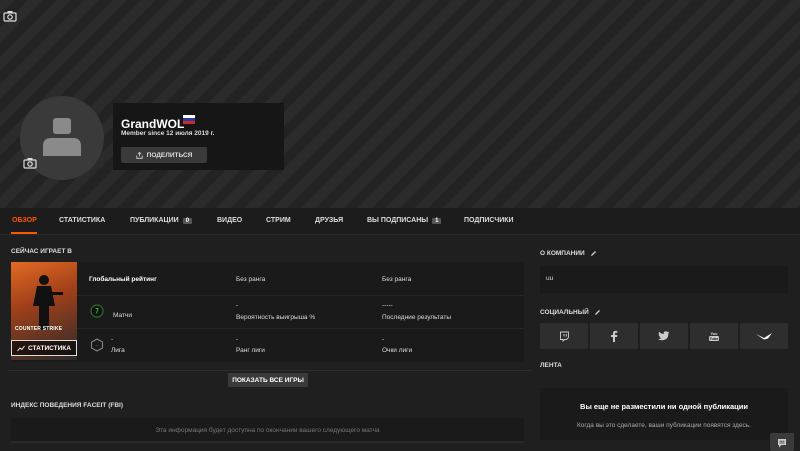 The height and width of the screenshot is (451, 800). I want to click on section-divider, so click(270, 370).